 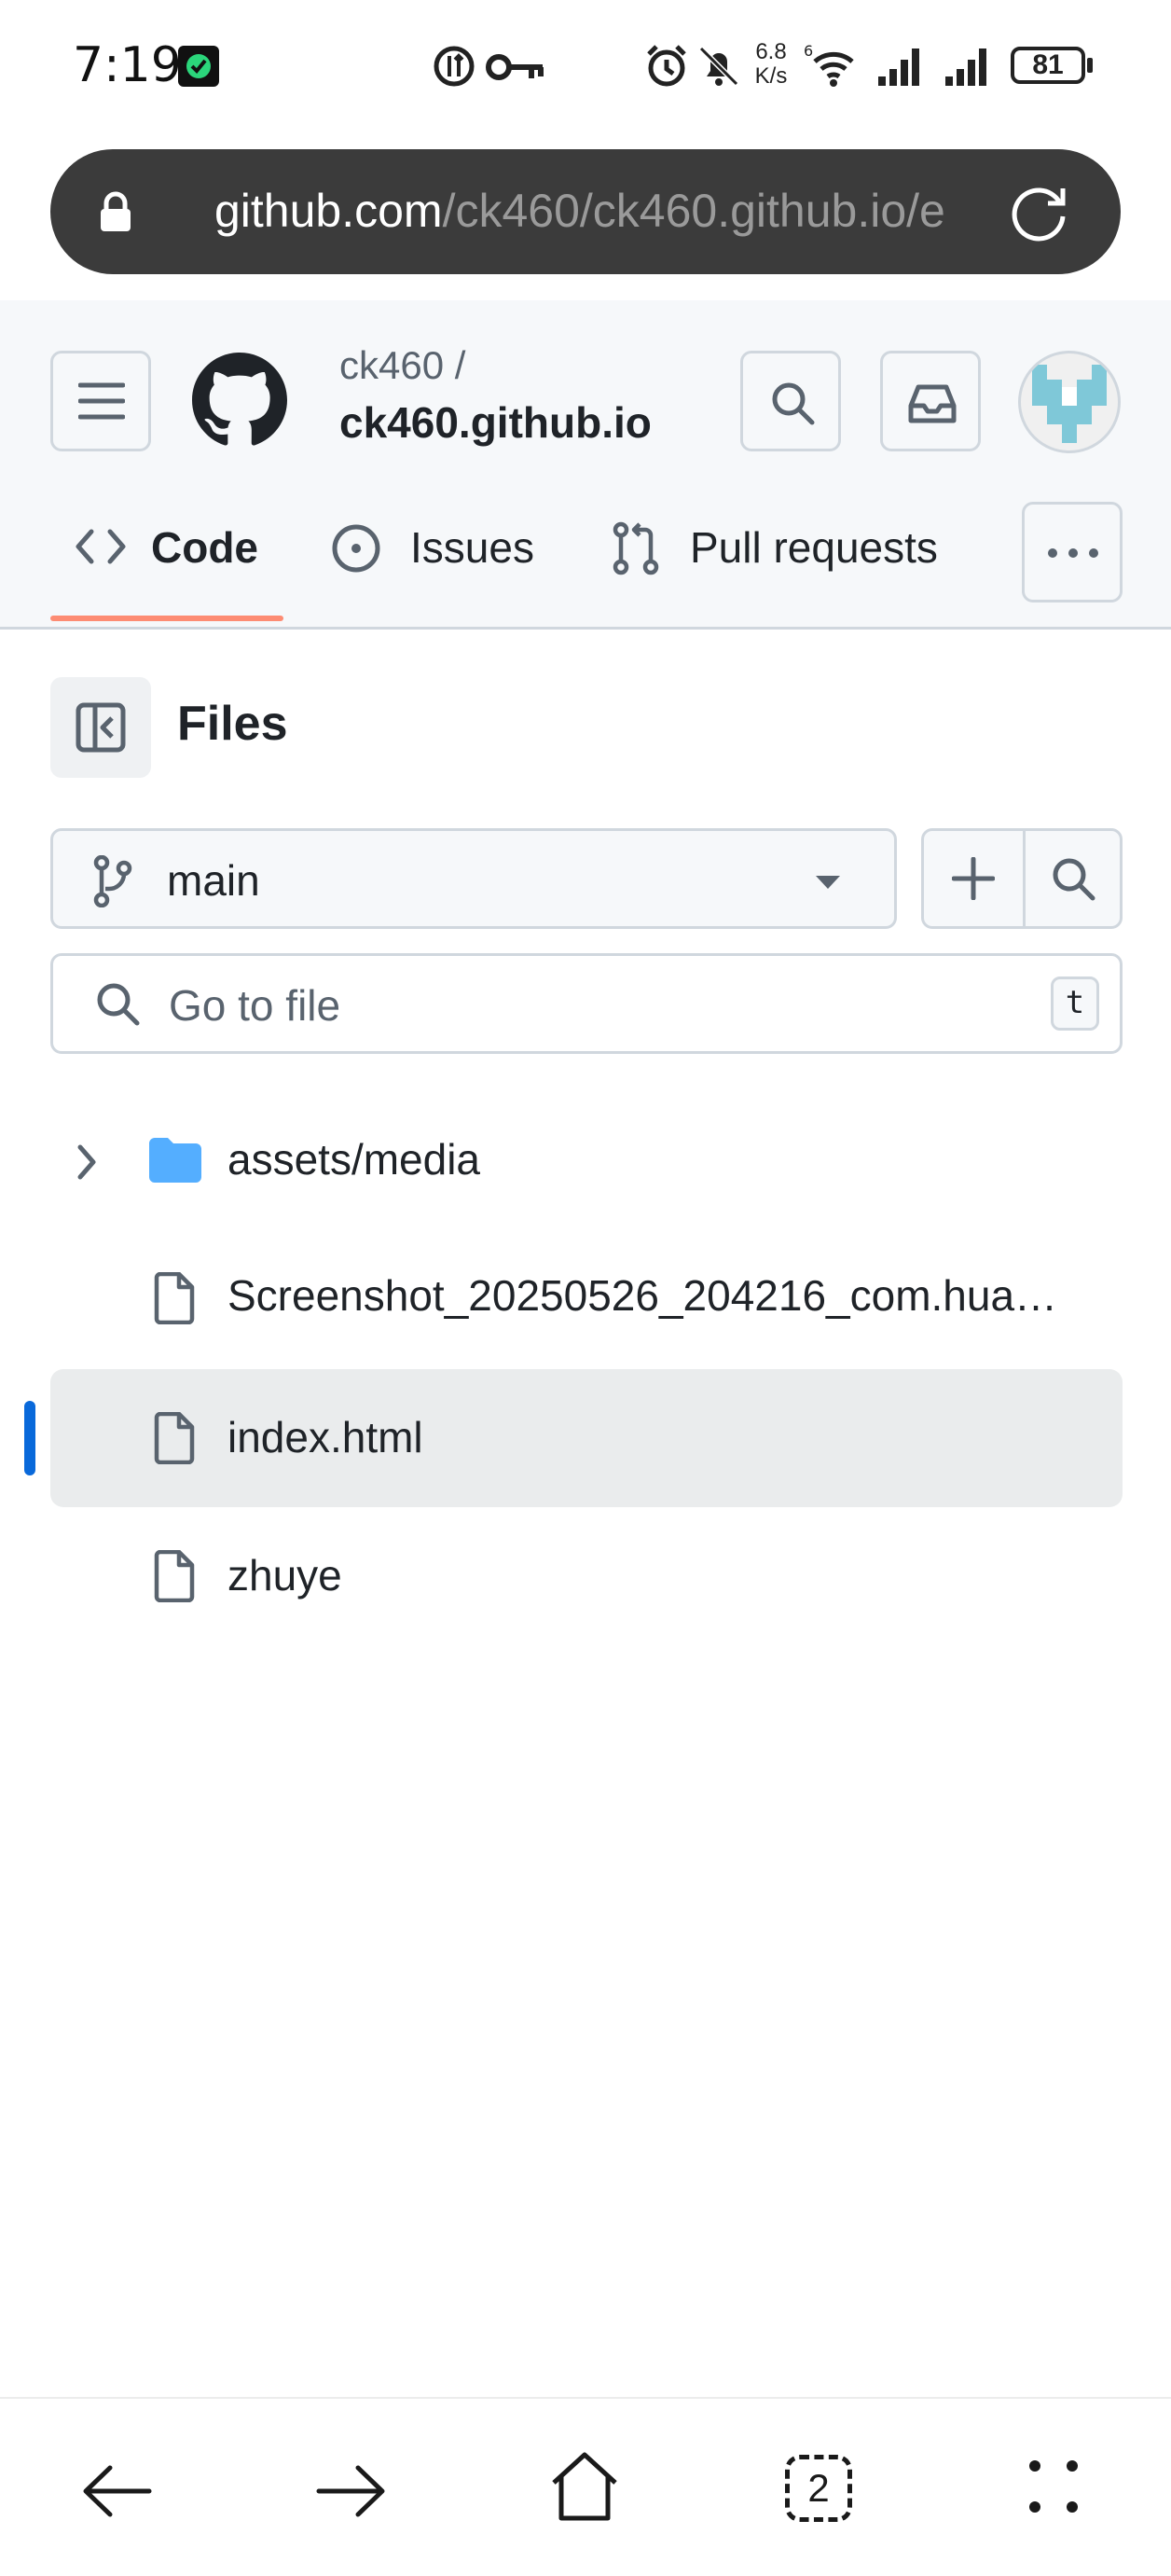 I want to click on inbox-button, so click(x=930, y=401).